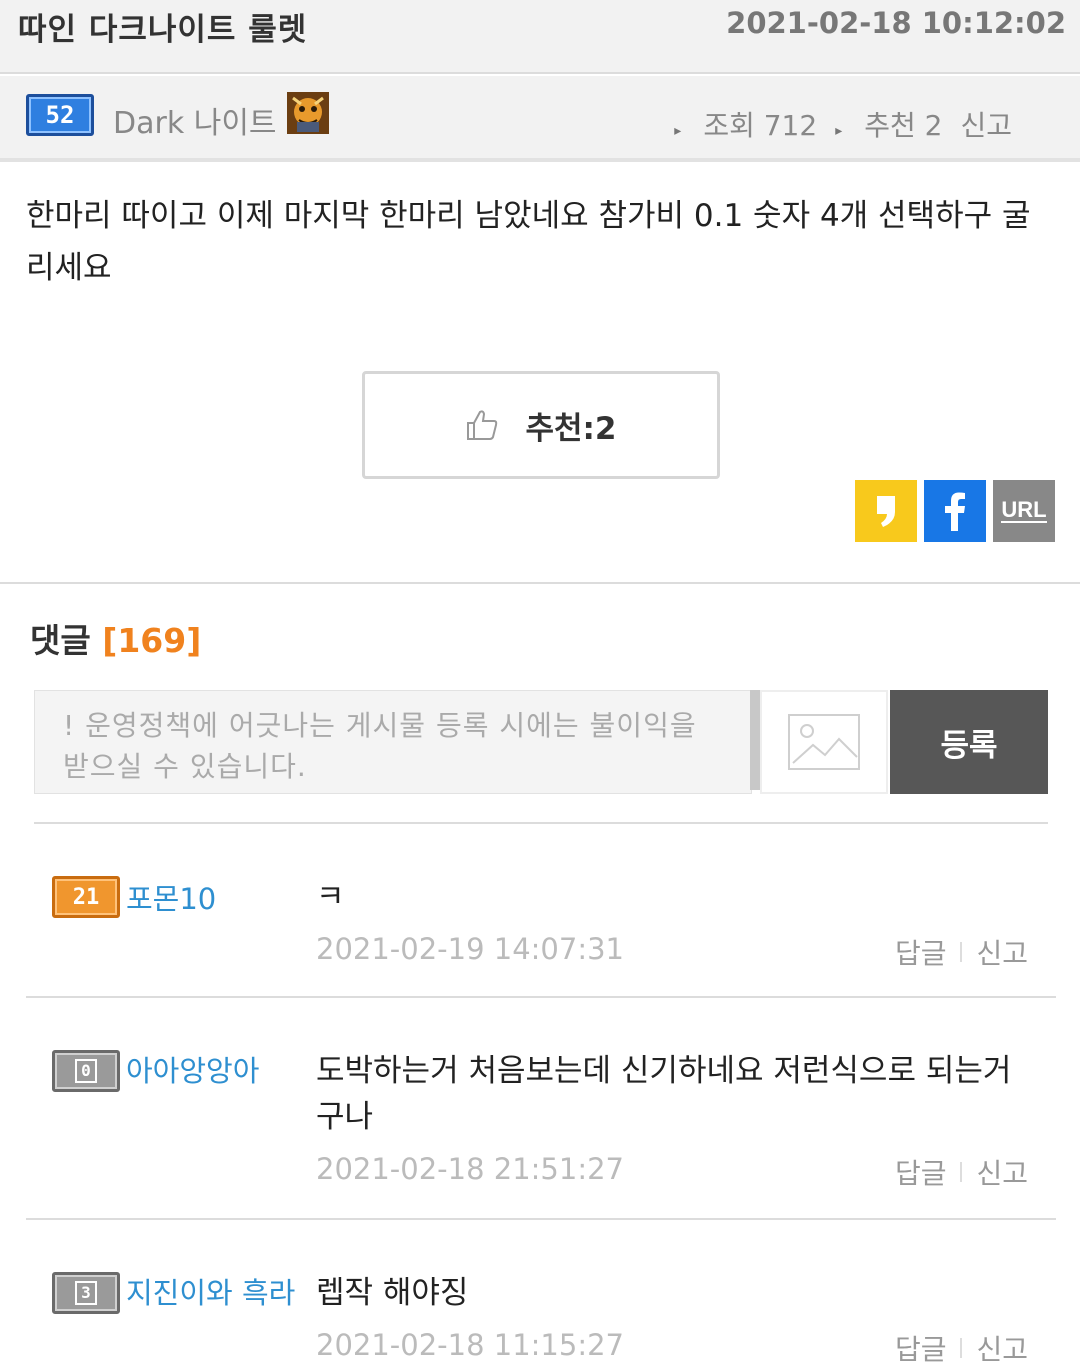 The width and height of the screenshot is (1080, 1370). Describe the element at coordinates (192, 1069) in the screenshot. I see `commenter-name: 아아앙앙아` at that location.